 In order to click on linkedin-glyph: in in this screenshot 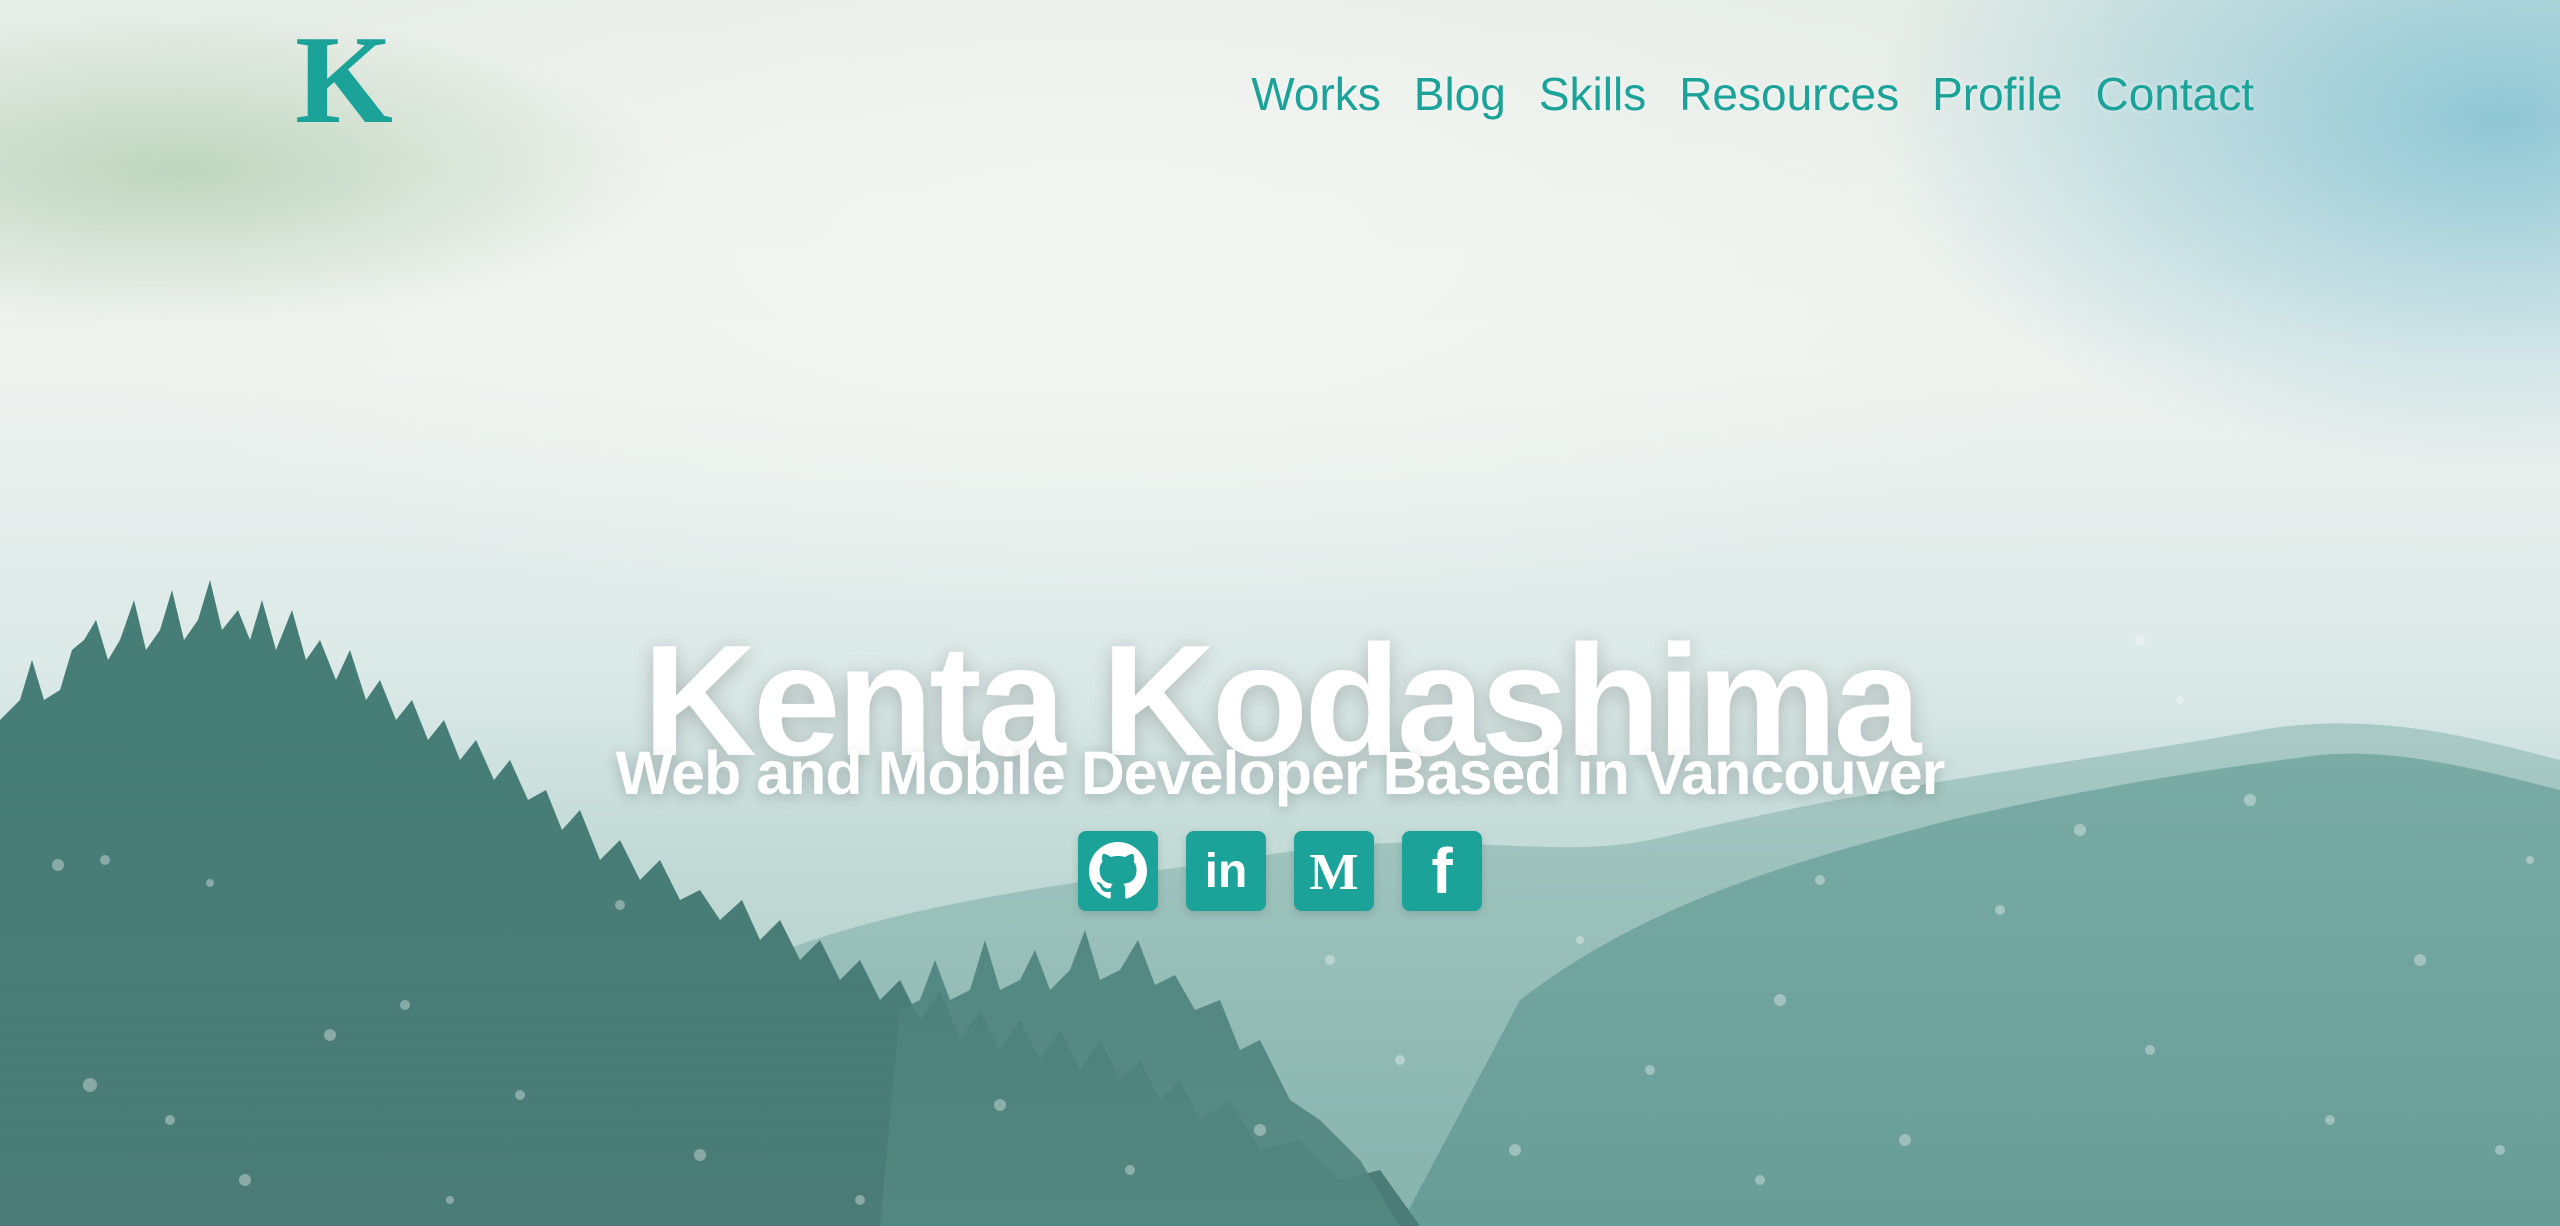, I will do `click(1226, 871)`.